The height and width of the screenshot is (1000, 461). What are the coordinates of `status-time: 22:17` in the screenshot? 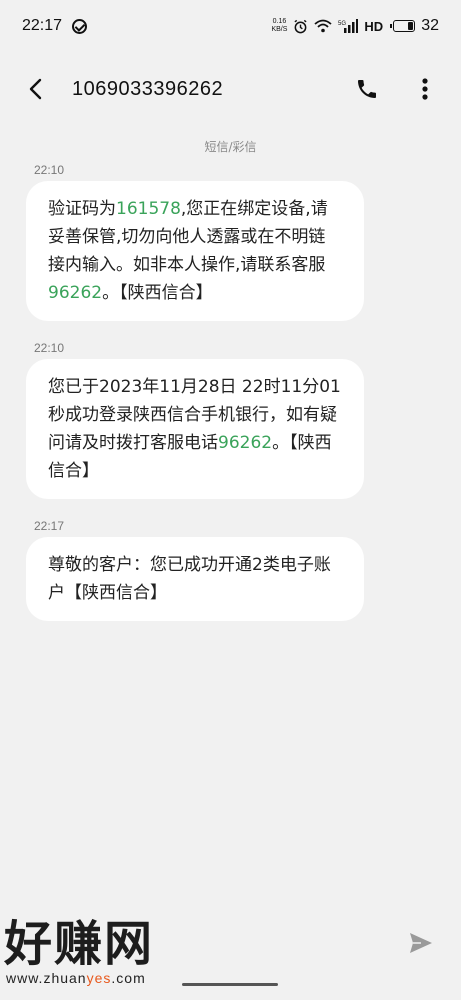 It's located at (42, 25).